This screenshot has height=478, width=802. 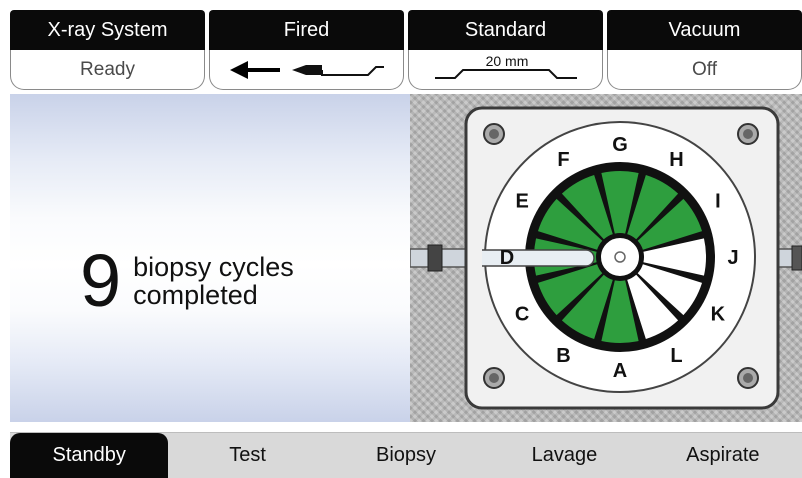 What do you see at coordinates (247, 455) in the screenshot?
I see `tab-test: Test` at bounding box center [247, 455].